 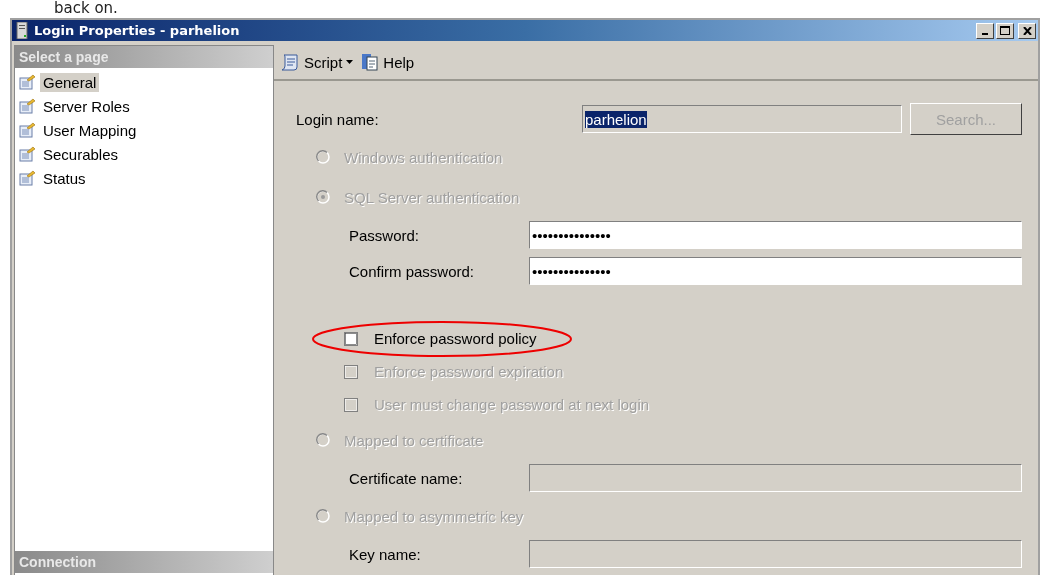 I want to click on field-label: Login name:, so click(x=338, y=119).